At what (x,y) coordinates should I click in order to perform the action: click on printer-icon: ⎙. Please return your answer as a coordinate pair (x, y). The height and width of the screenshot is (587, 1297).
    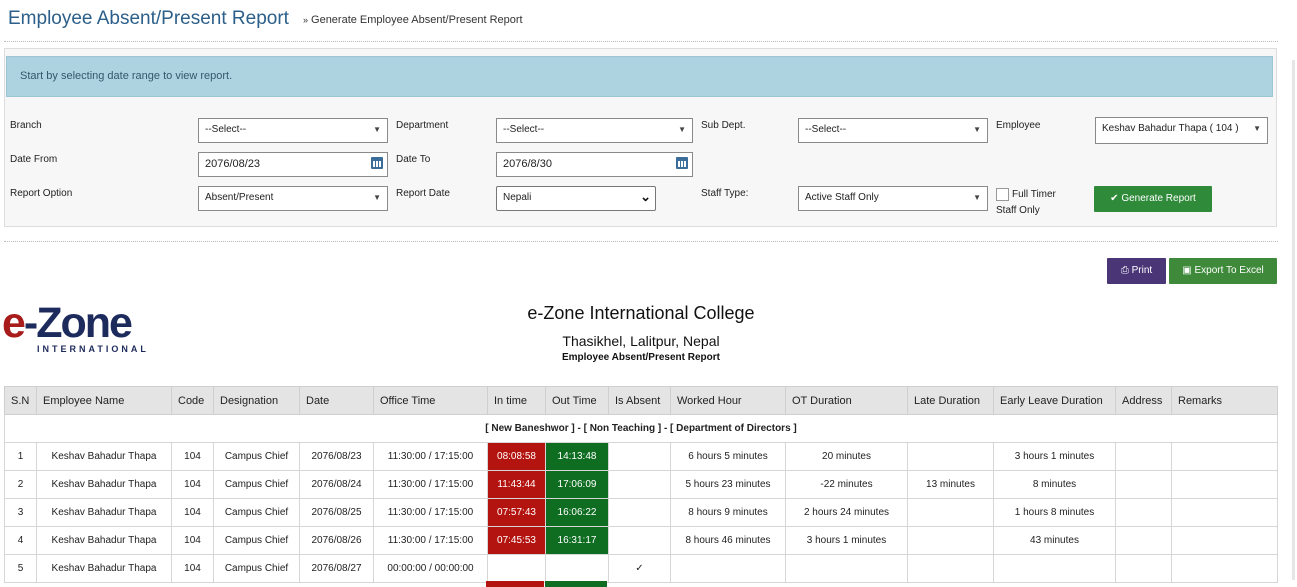
    Looking at the image, I should click on (1124, 270).